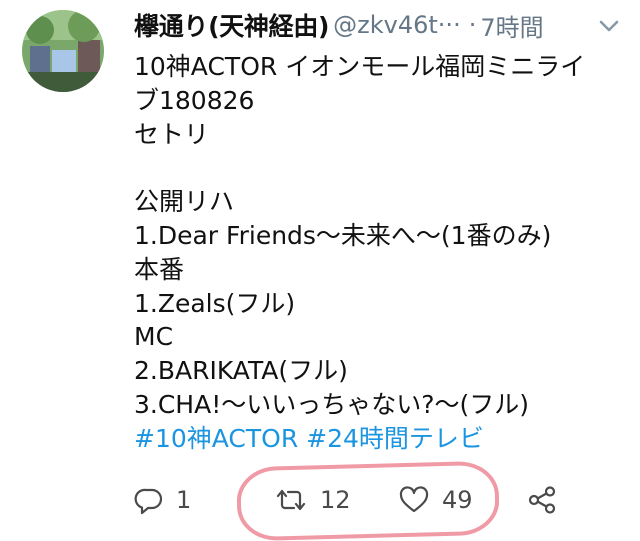 The width and height of the screenshot is (640, 541). I want to click on retweet-icon, so click(291, 500).